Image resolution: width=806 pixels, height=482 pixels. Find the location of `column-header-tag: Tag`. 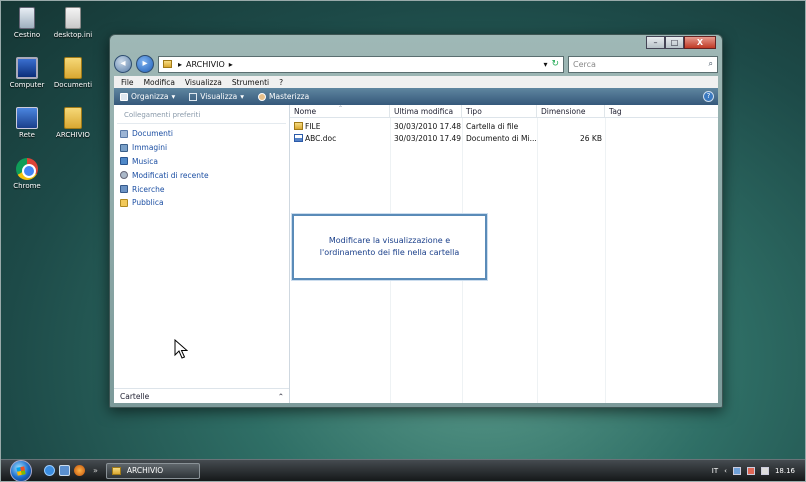

column-header-tag: Tag is located at coordinates (655, 111).